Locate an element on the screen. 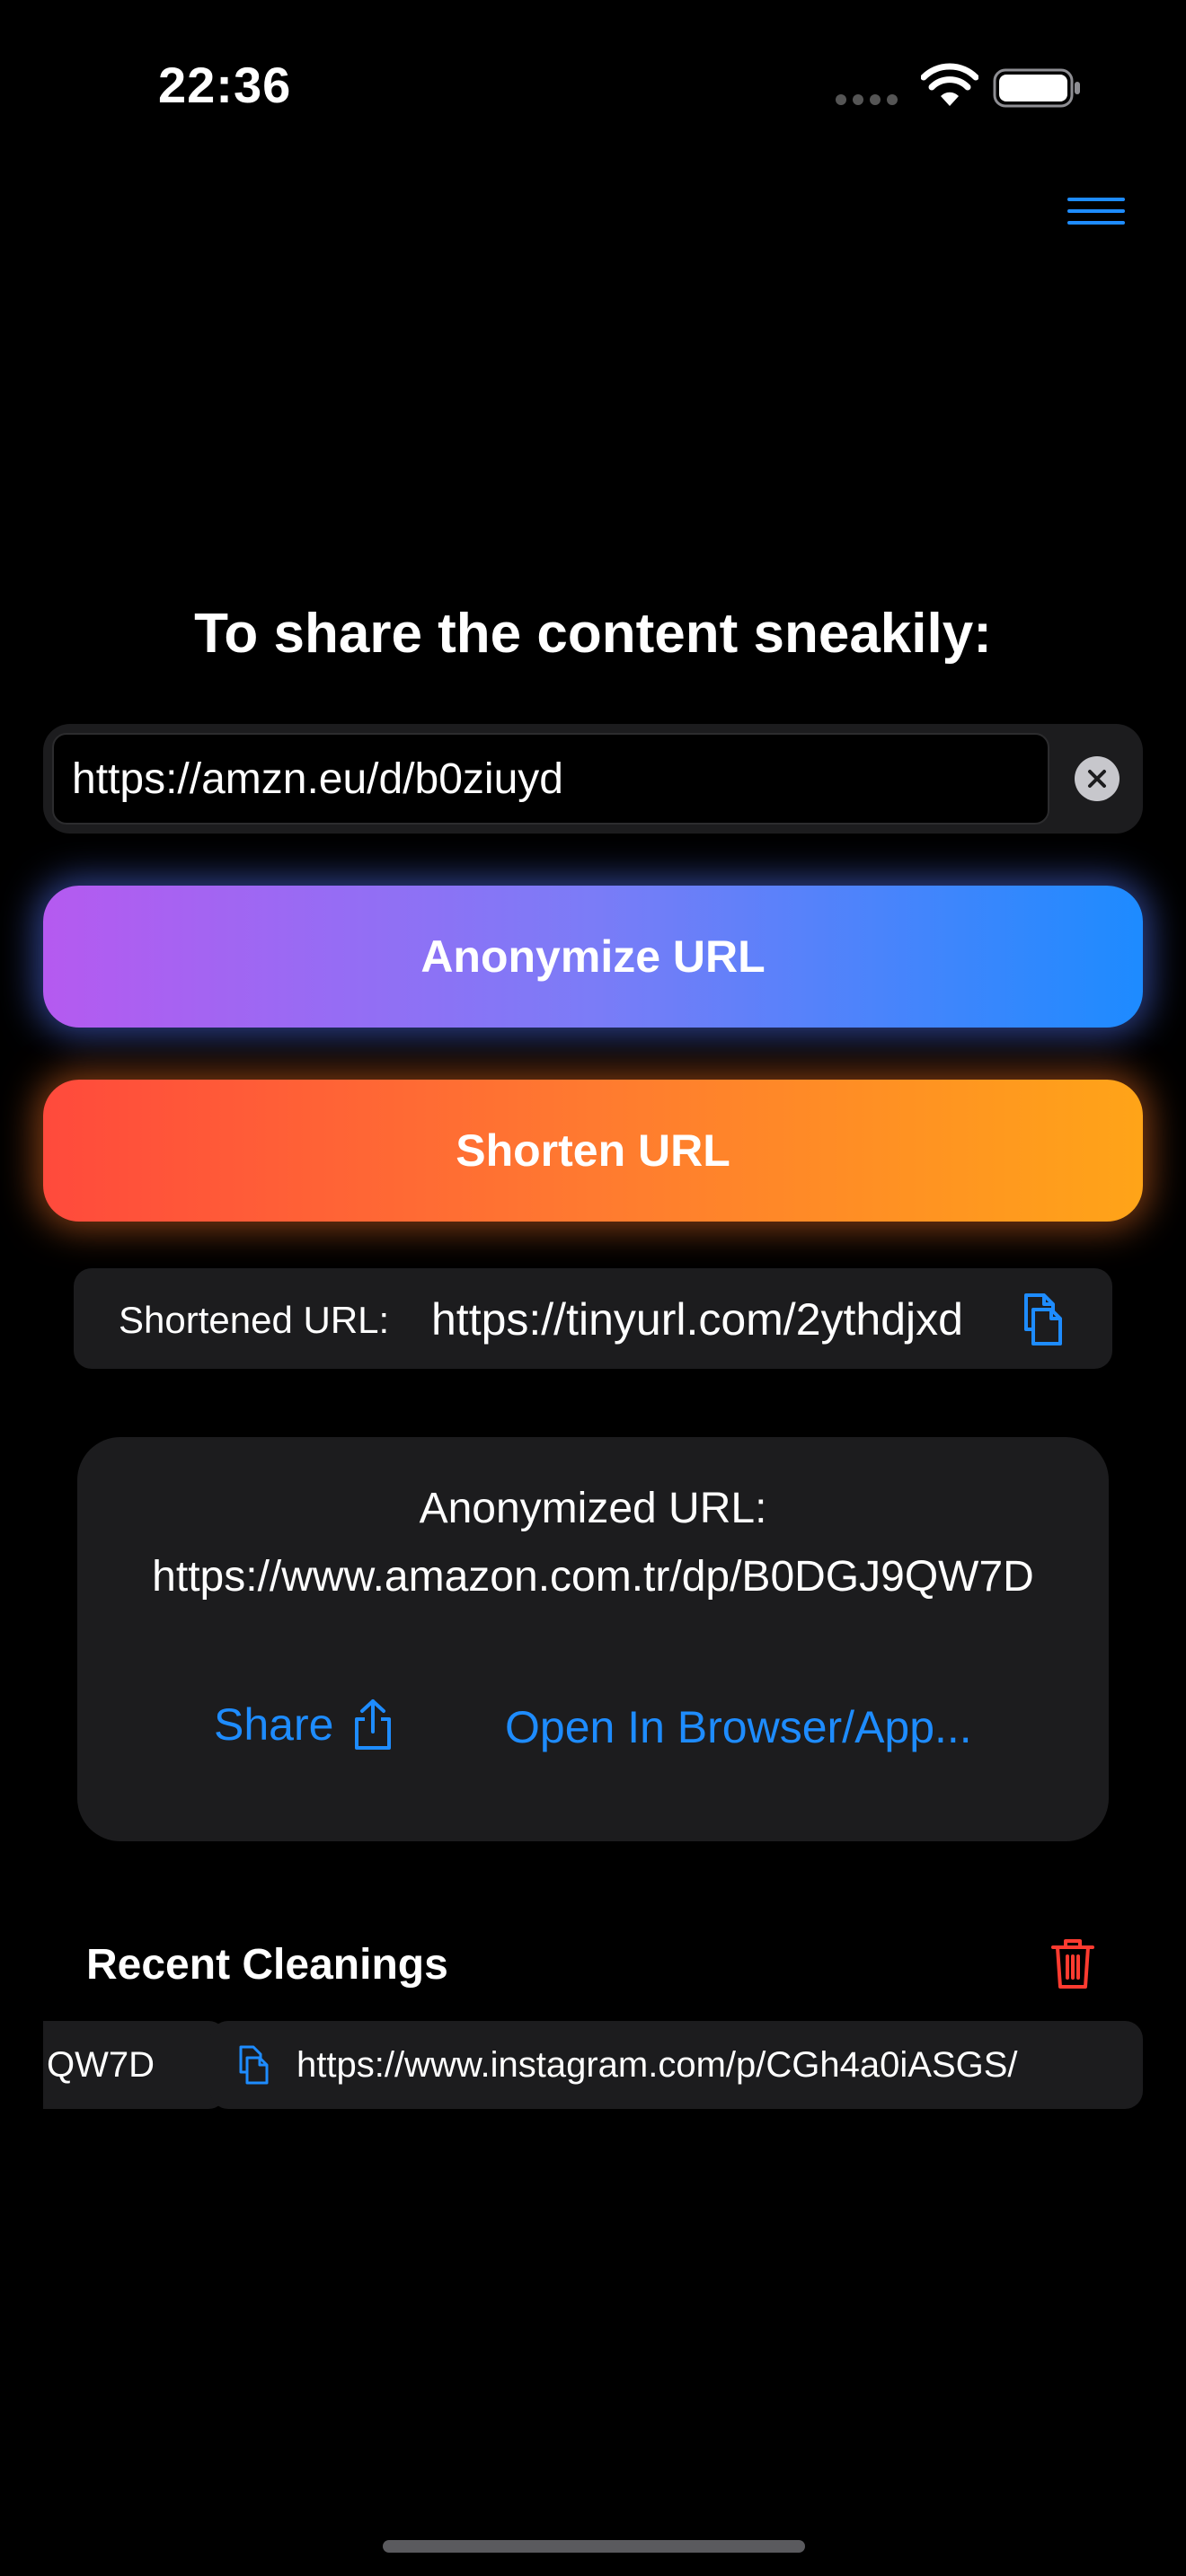 The height and width of the screenshot is (2576, 1186). recent-cleanings-title: Recent Cleanings is located at coordinates (267, 1965).